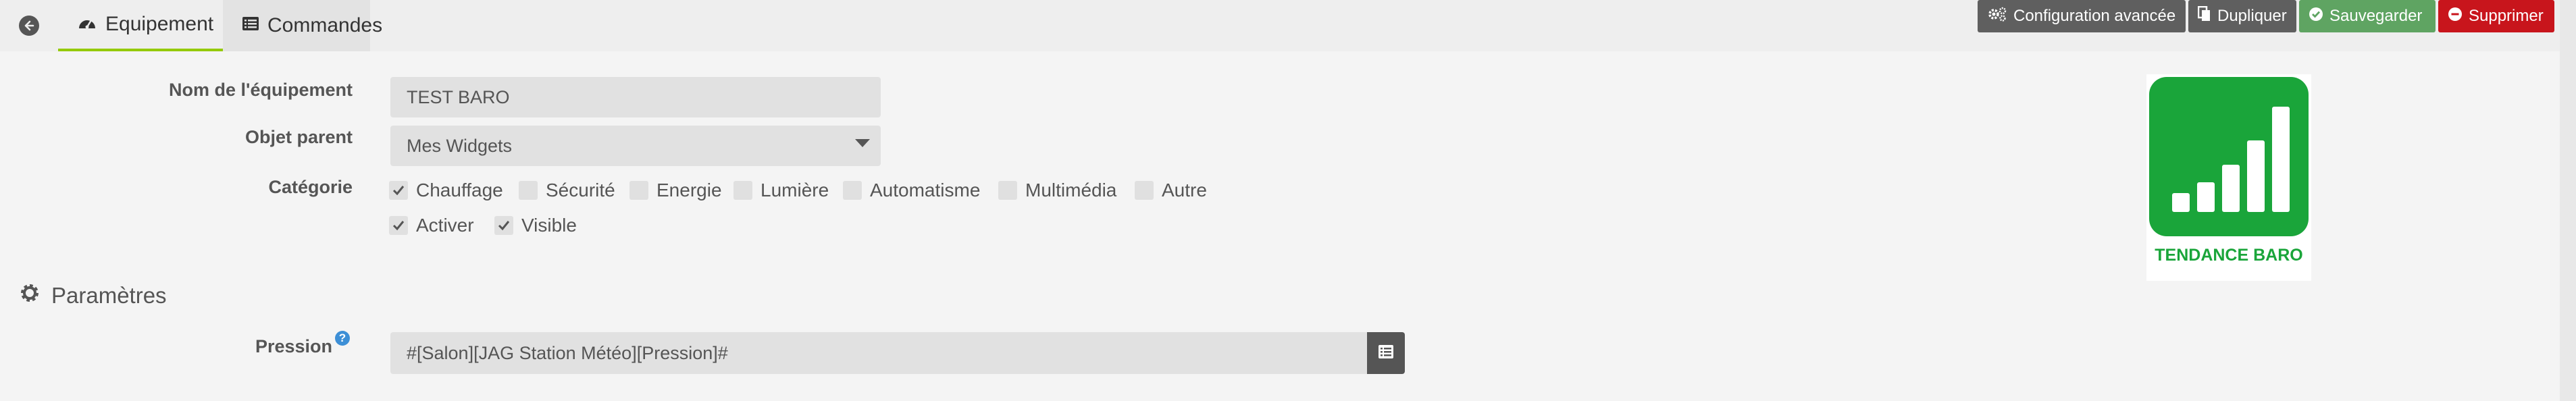 This screenshot has width=2576, height=401. I want to click on checkbox-label: Lumière, so click(795, 190).